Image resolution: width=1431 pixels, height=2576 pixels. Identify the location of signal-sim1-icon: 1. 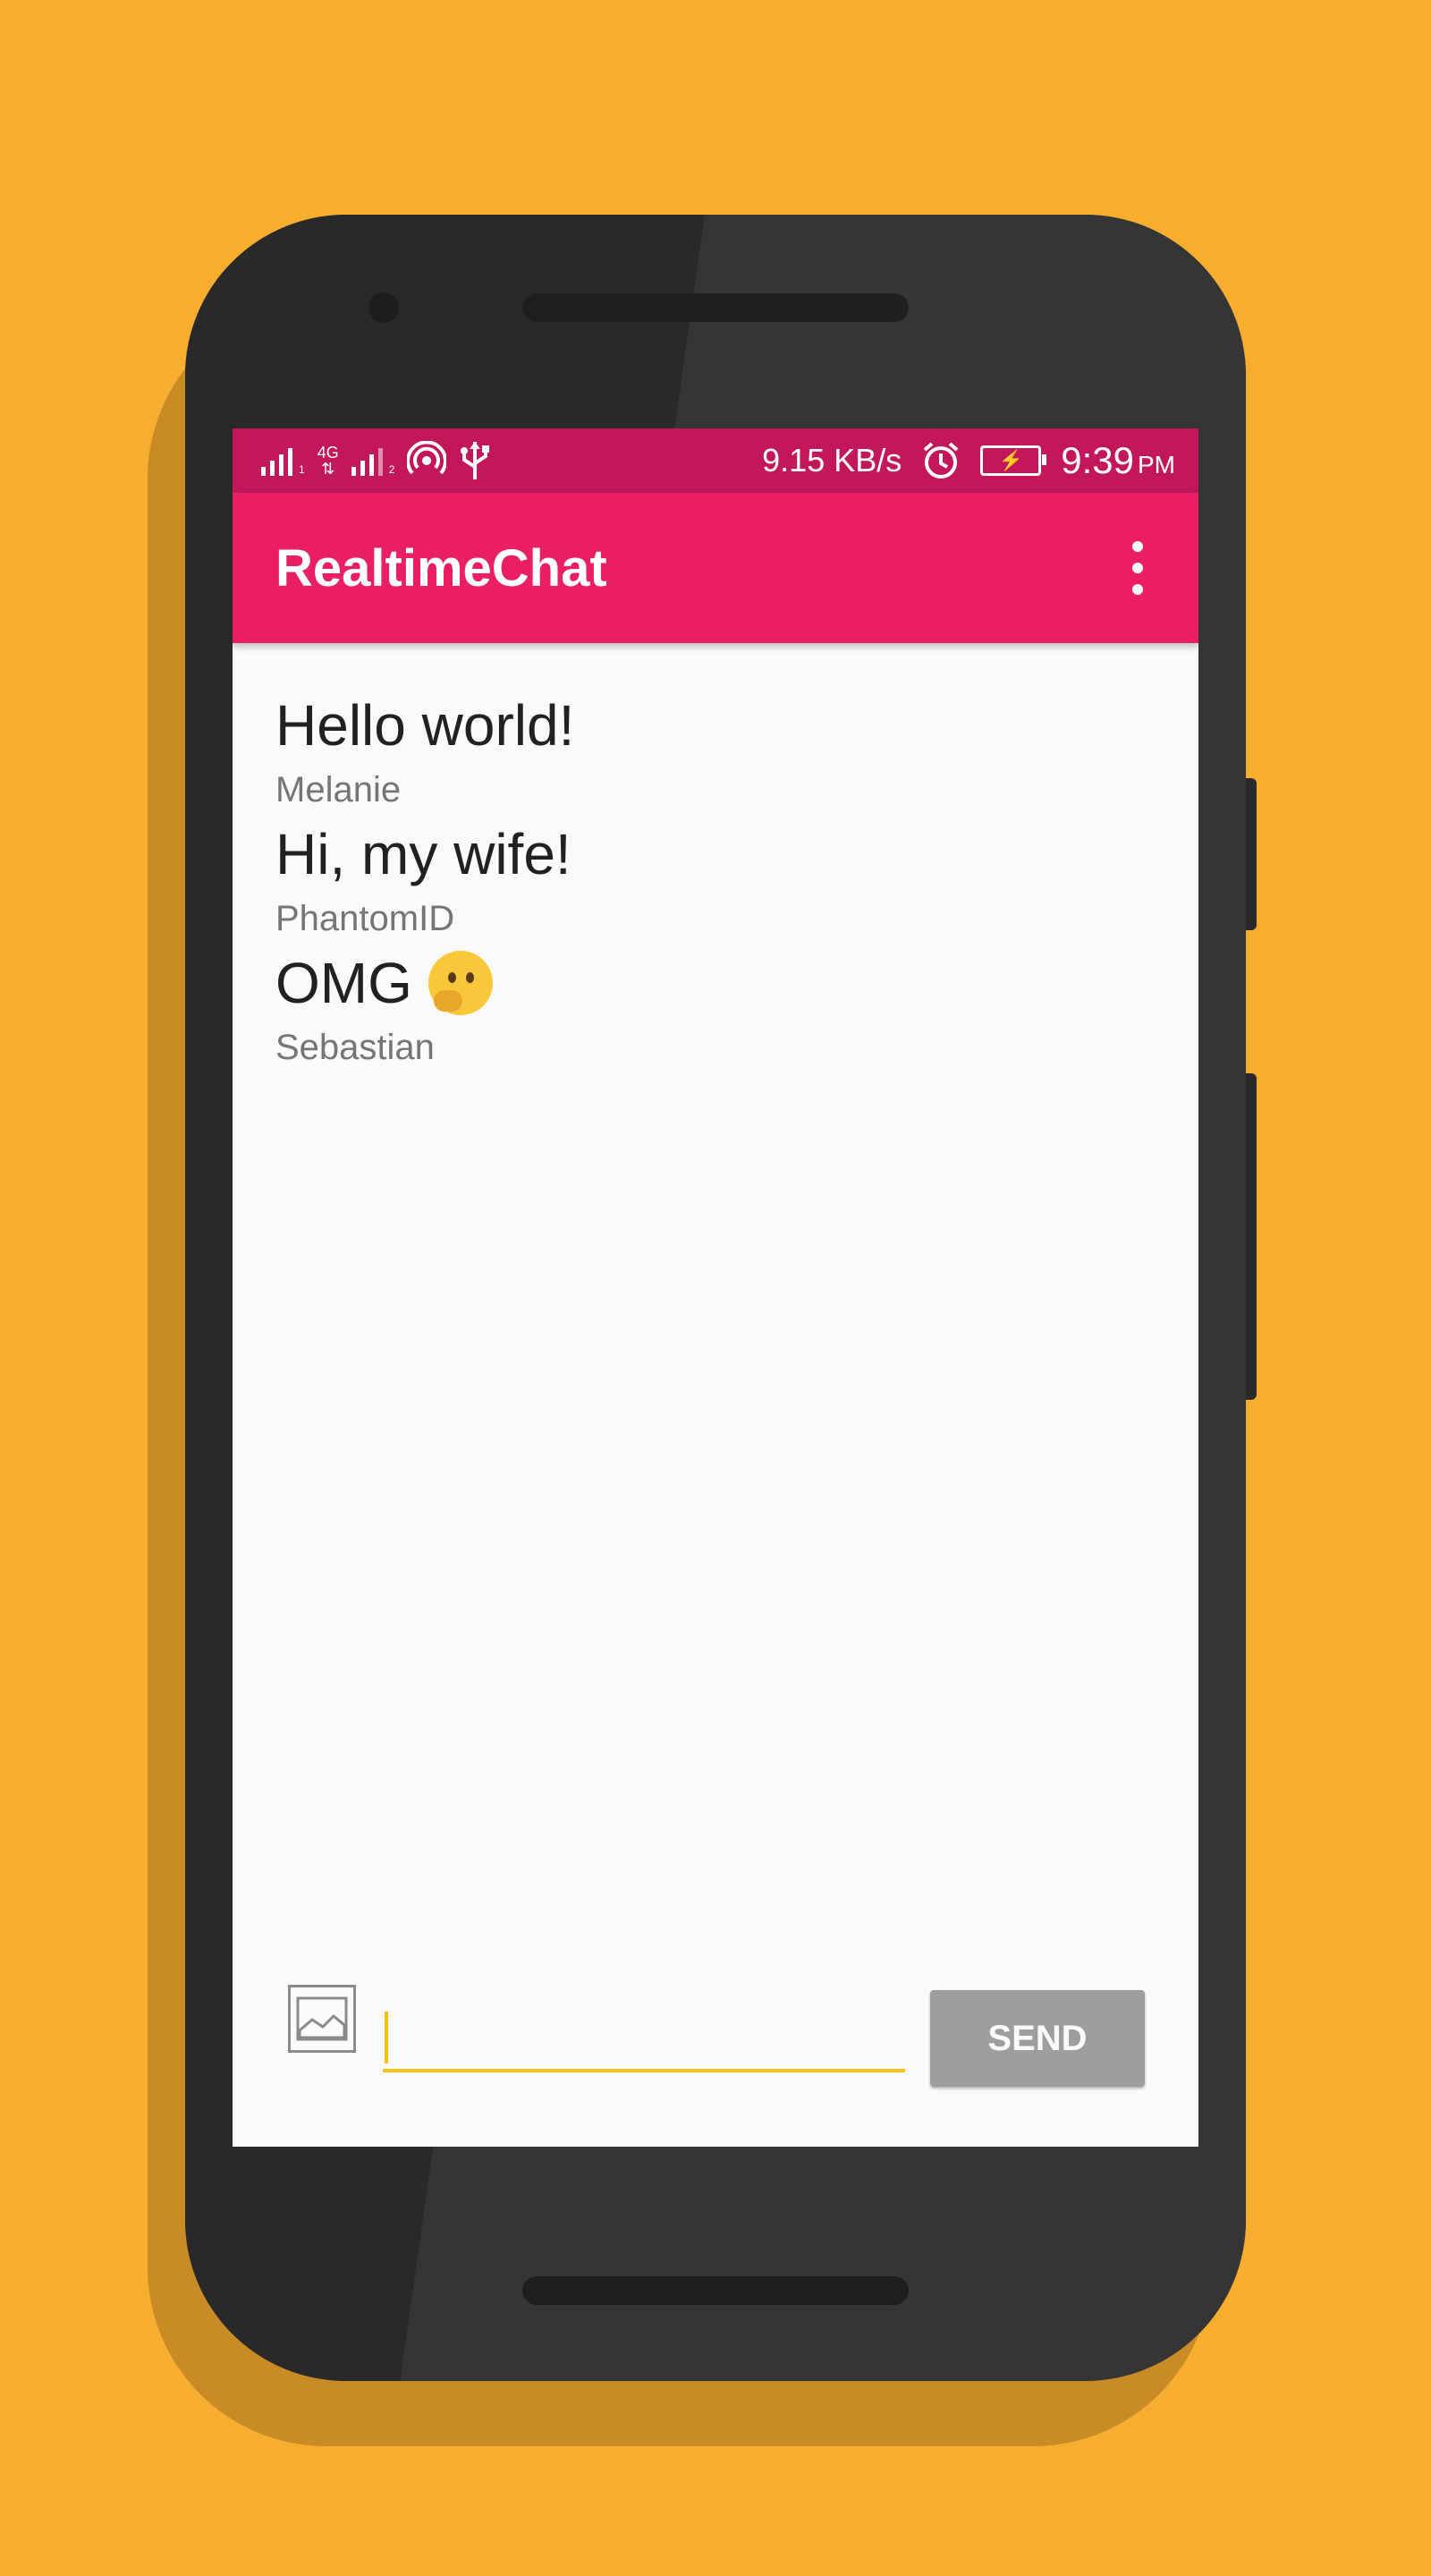
(283, 460).